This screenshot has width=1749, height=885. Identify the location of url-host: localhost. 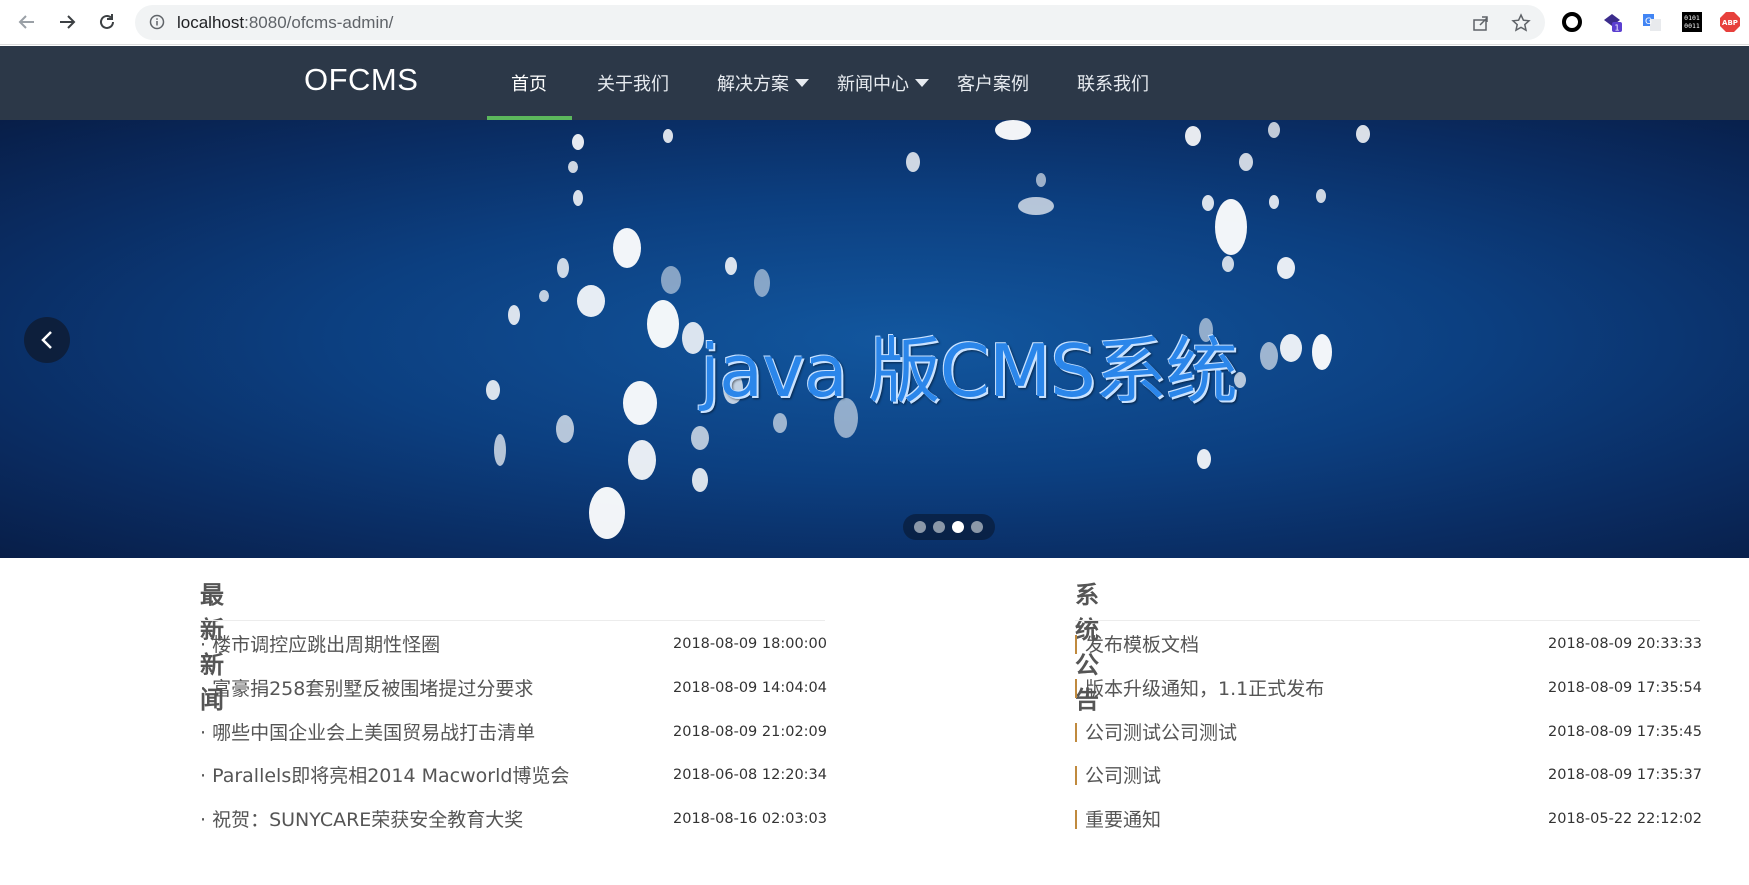
(211, 22).